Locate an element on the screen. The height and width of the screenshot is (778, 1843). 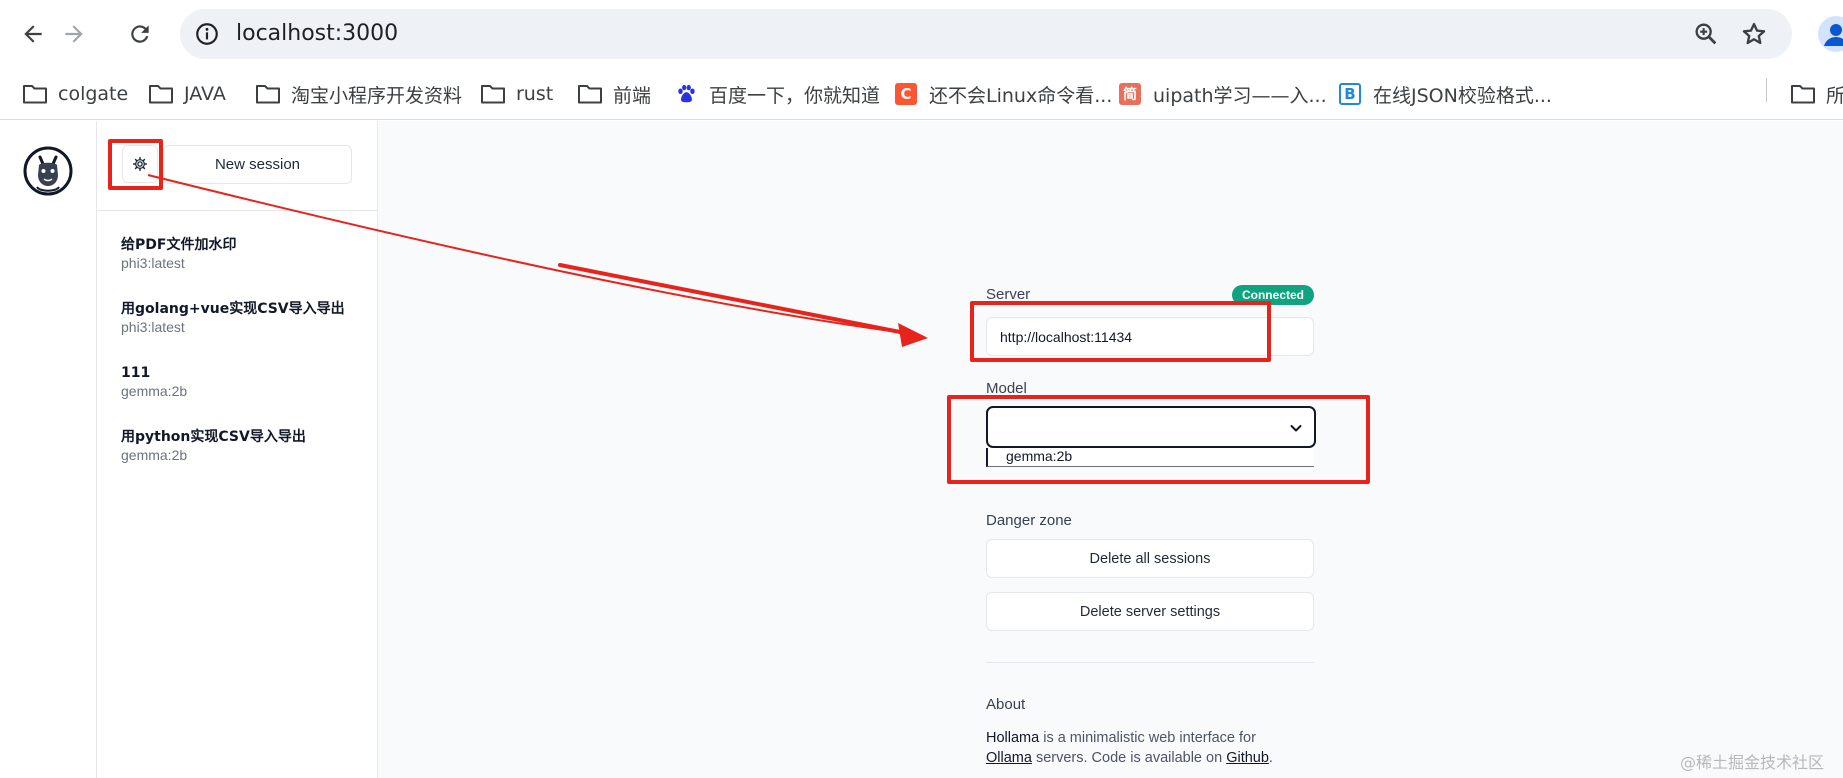
about-text-part: servers. Code is available on is located at coordinates (1129, 758).